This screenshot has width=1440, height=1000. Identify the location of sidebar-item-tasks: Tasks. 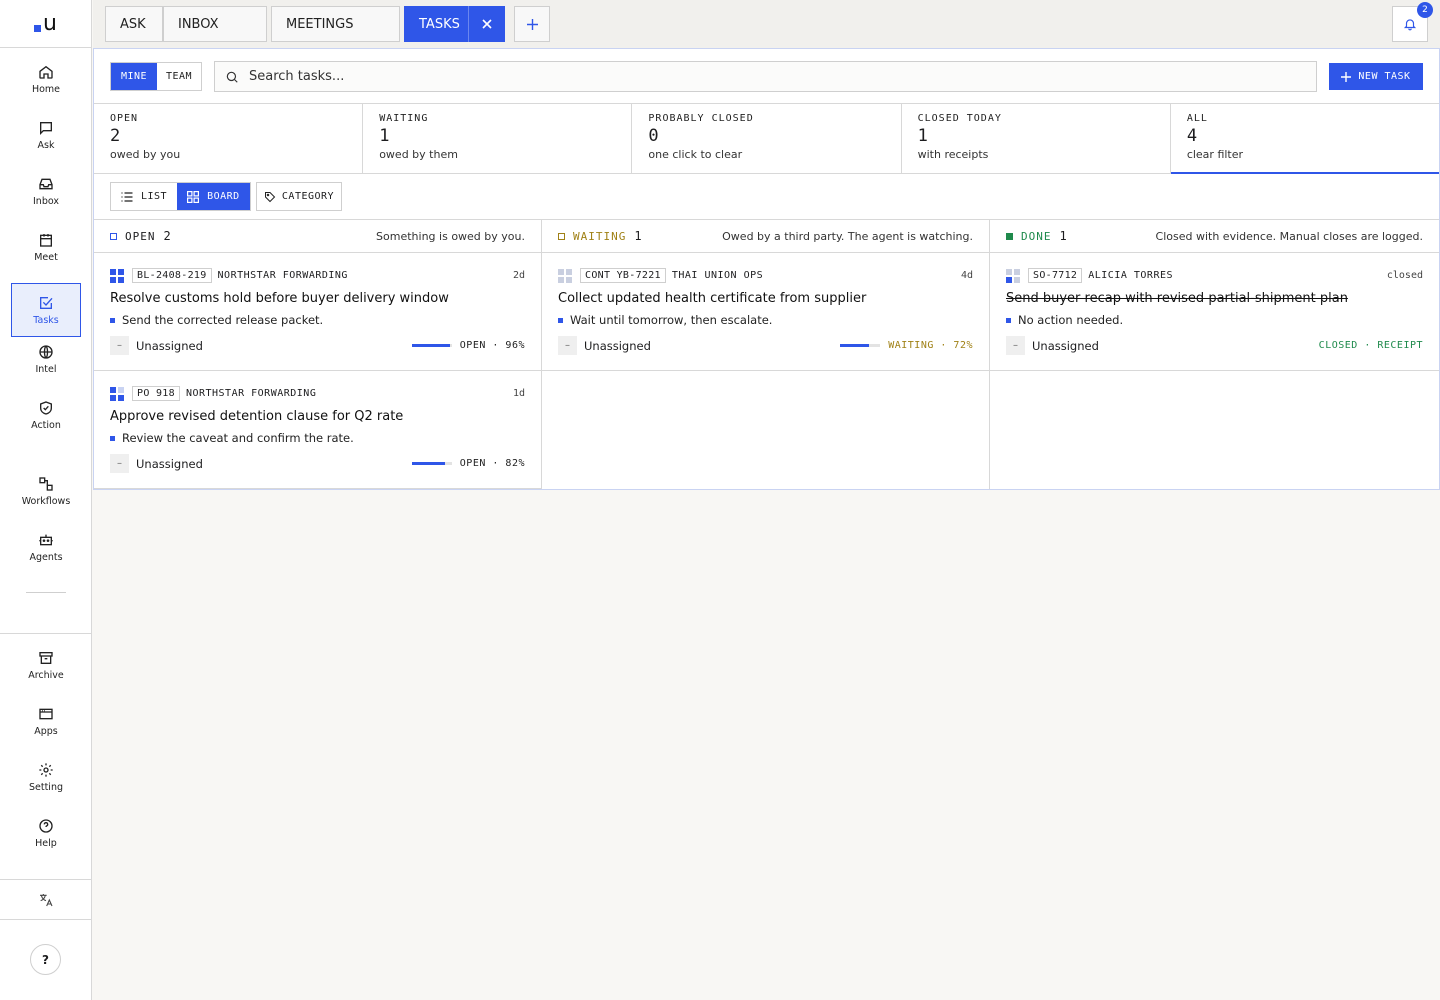
(46, 310).